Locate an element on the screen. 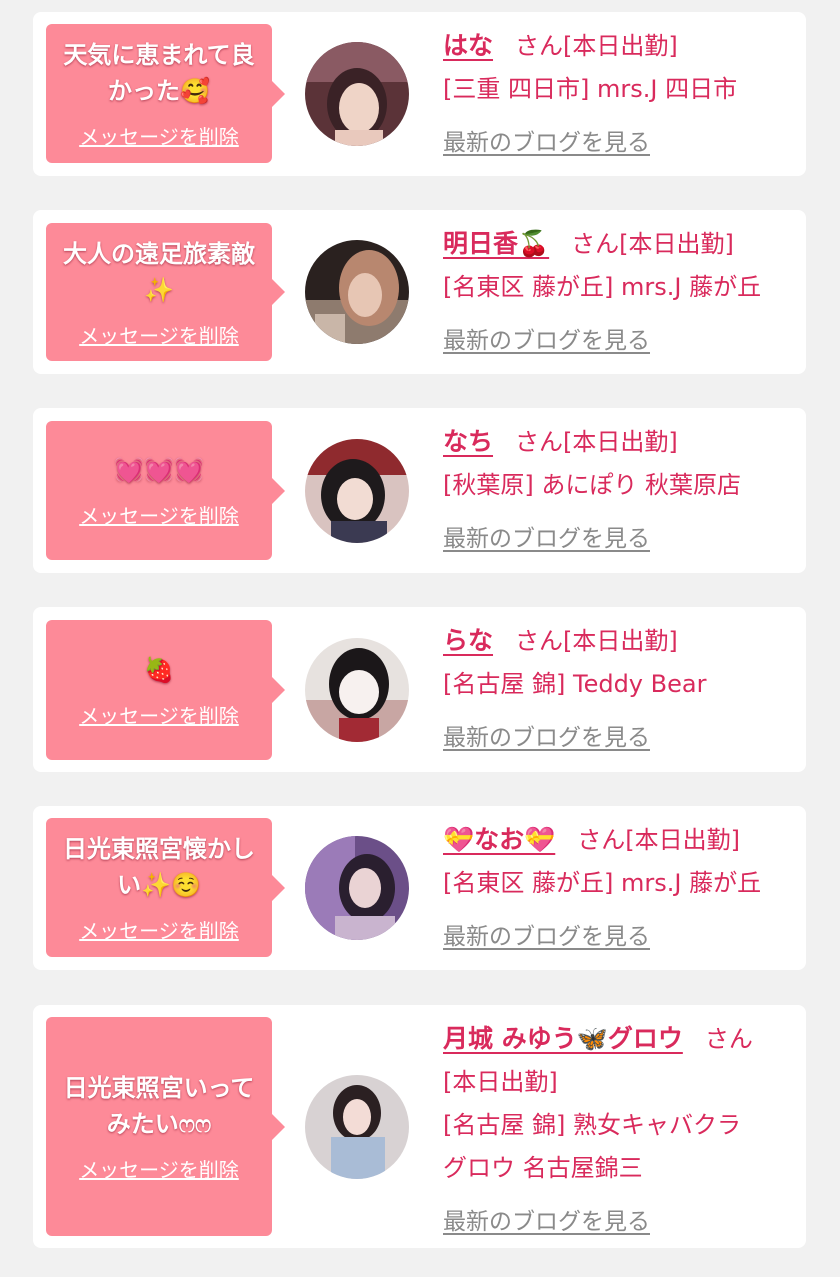  message-text: 日光東照宮いってみたいෆෆ is located at coordinates (159, 1106).